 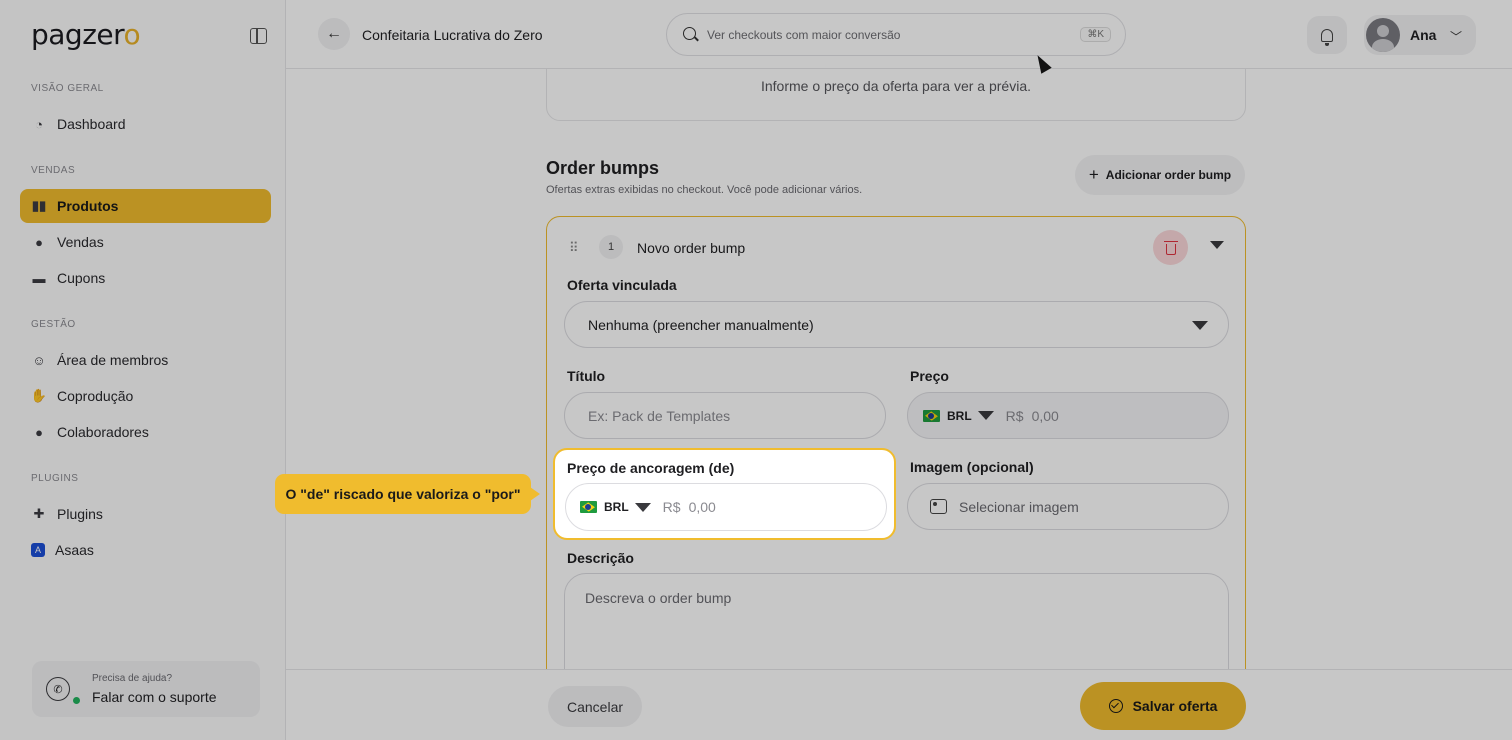 I want to click on description-field, so click(x=896, y=621).